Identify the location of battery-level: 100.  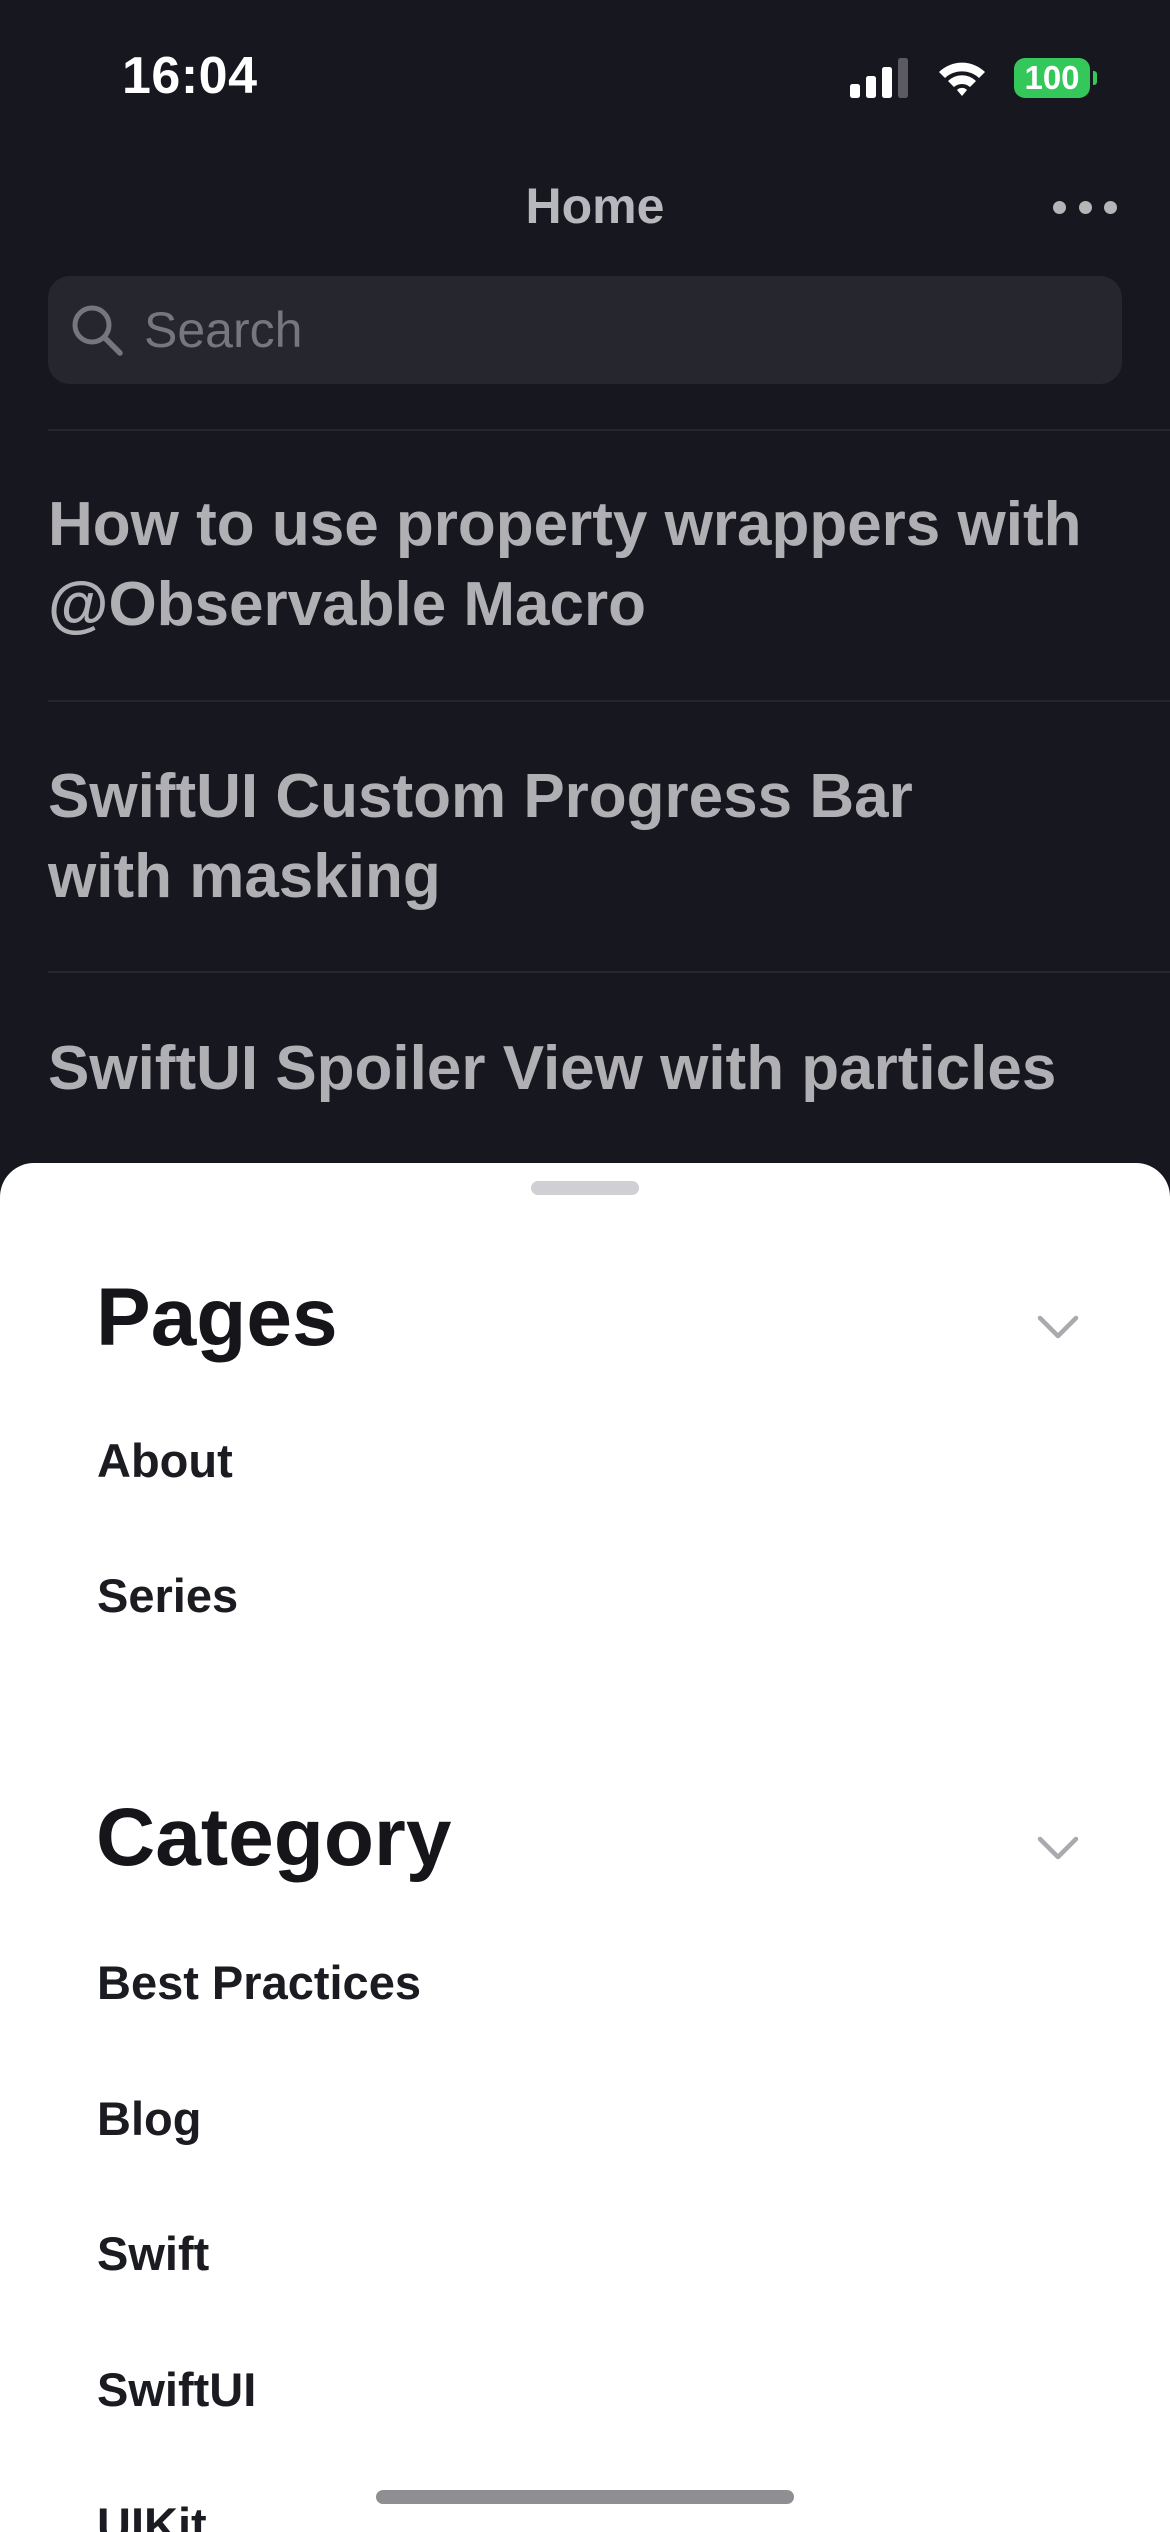
(1052, 77).